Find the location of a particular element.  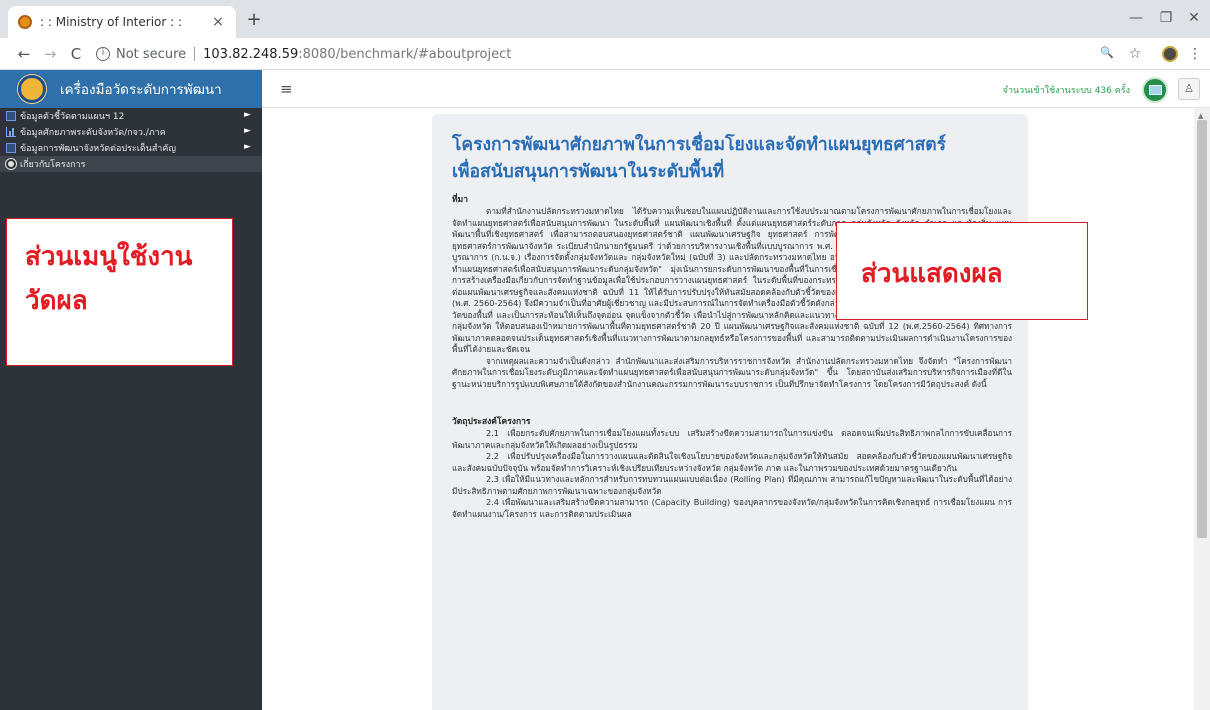

scroll-up-icon: ▲ is located at coordinates (1200, 116).